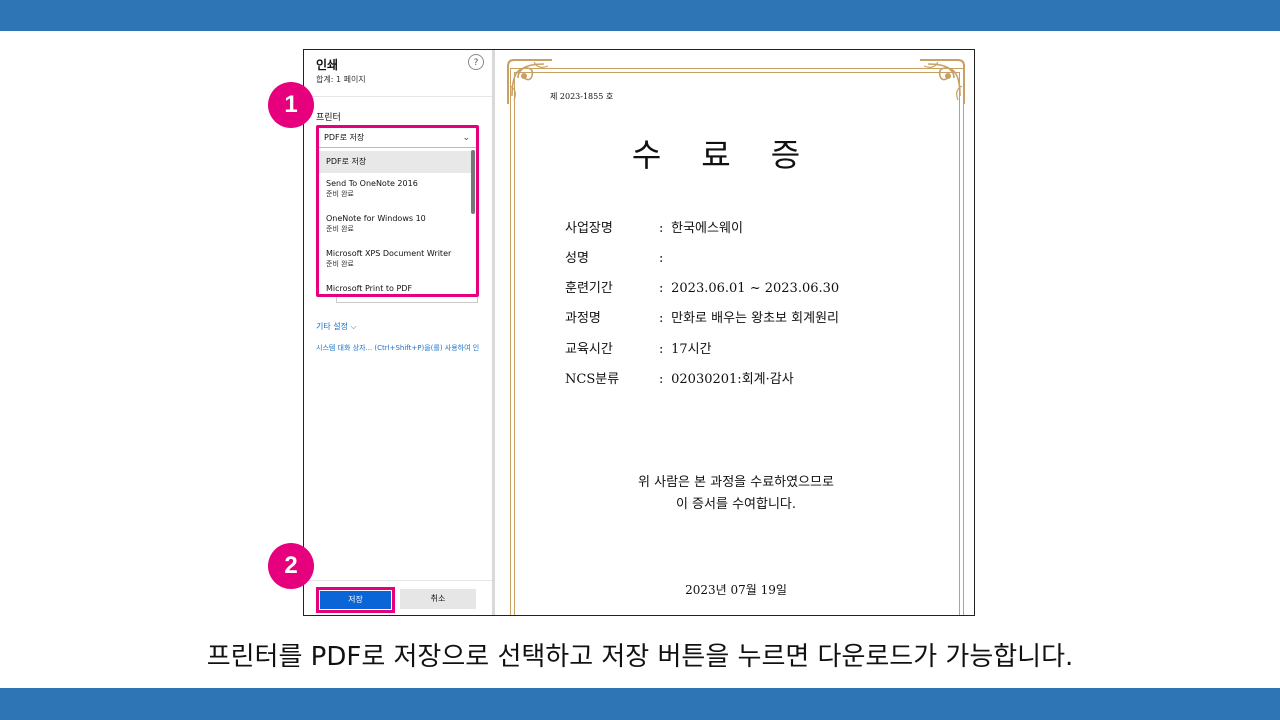  I want to click on system-dialog-link: 시스템 대화 상자... (Ctrl+Shift+P)을(를) 사용하여 인, so click(405, 348).